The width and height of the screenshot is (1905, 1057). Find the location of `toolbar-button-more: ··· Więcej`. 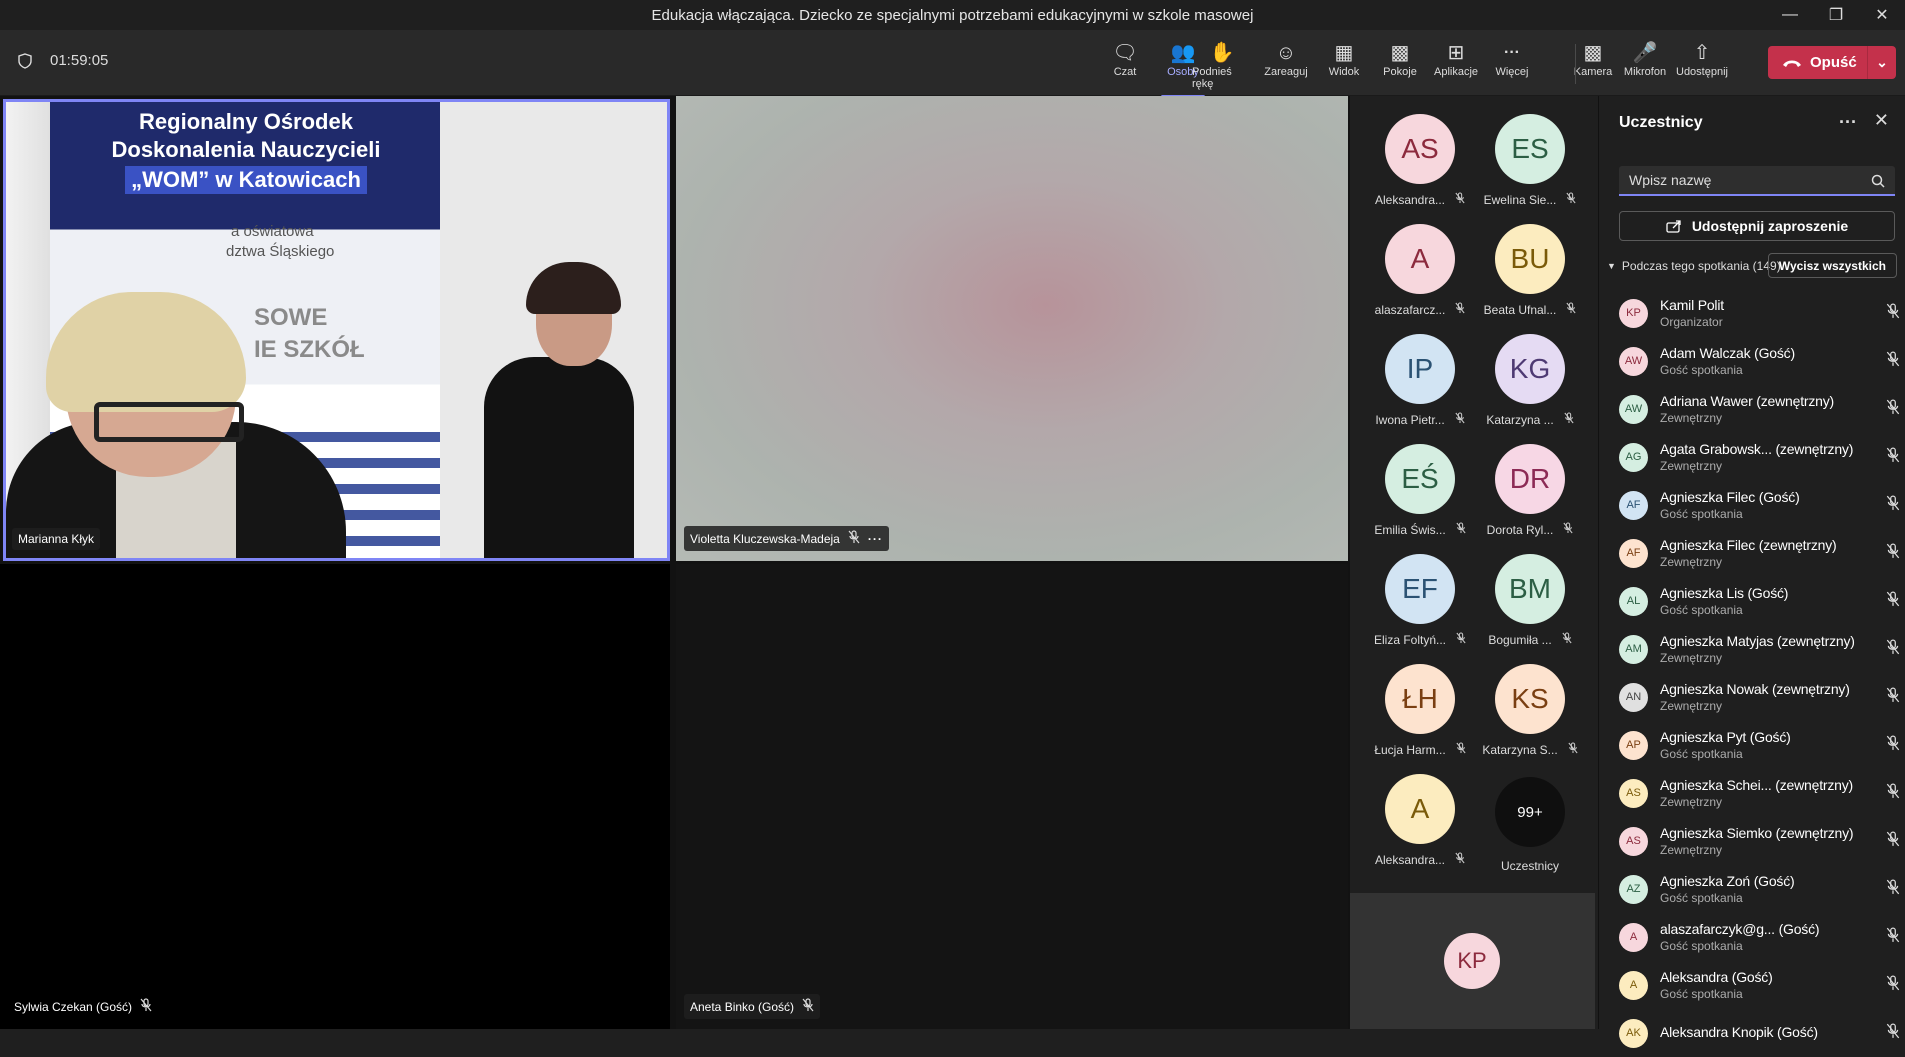

toolbar-button-more: ··· Więcej is located at coordinates (1512, 66).